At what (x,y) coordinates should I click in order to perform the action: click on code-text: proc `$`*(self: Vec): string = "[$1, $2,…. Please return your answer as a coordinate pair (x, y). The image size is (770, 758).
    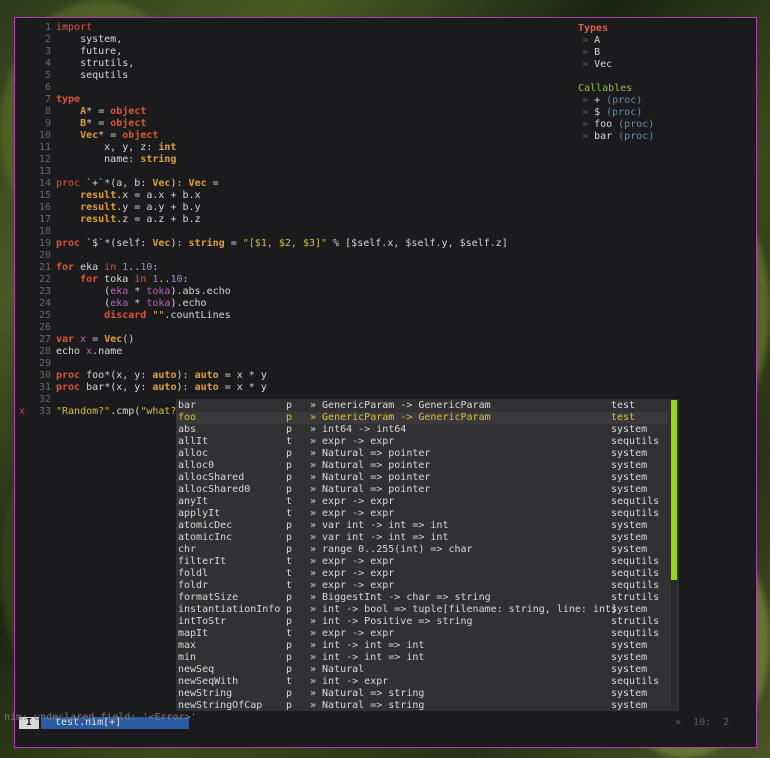
    Looking at the image, I should click on (282, 244).